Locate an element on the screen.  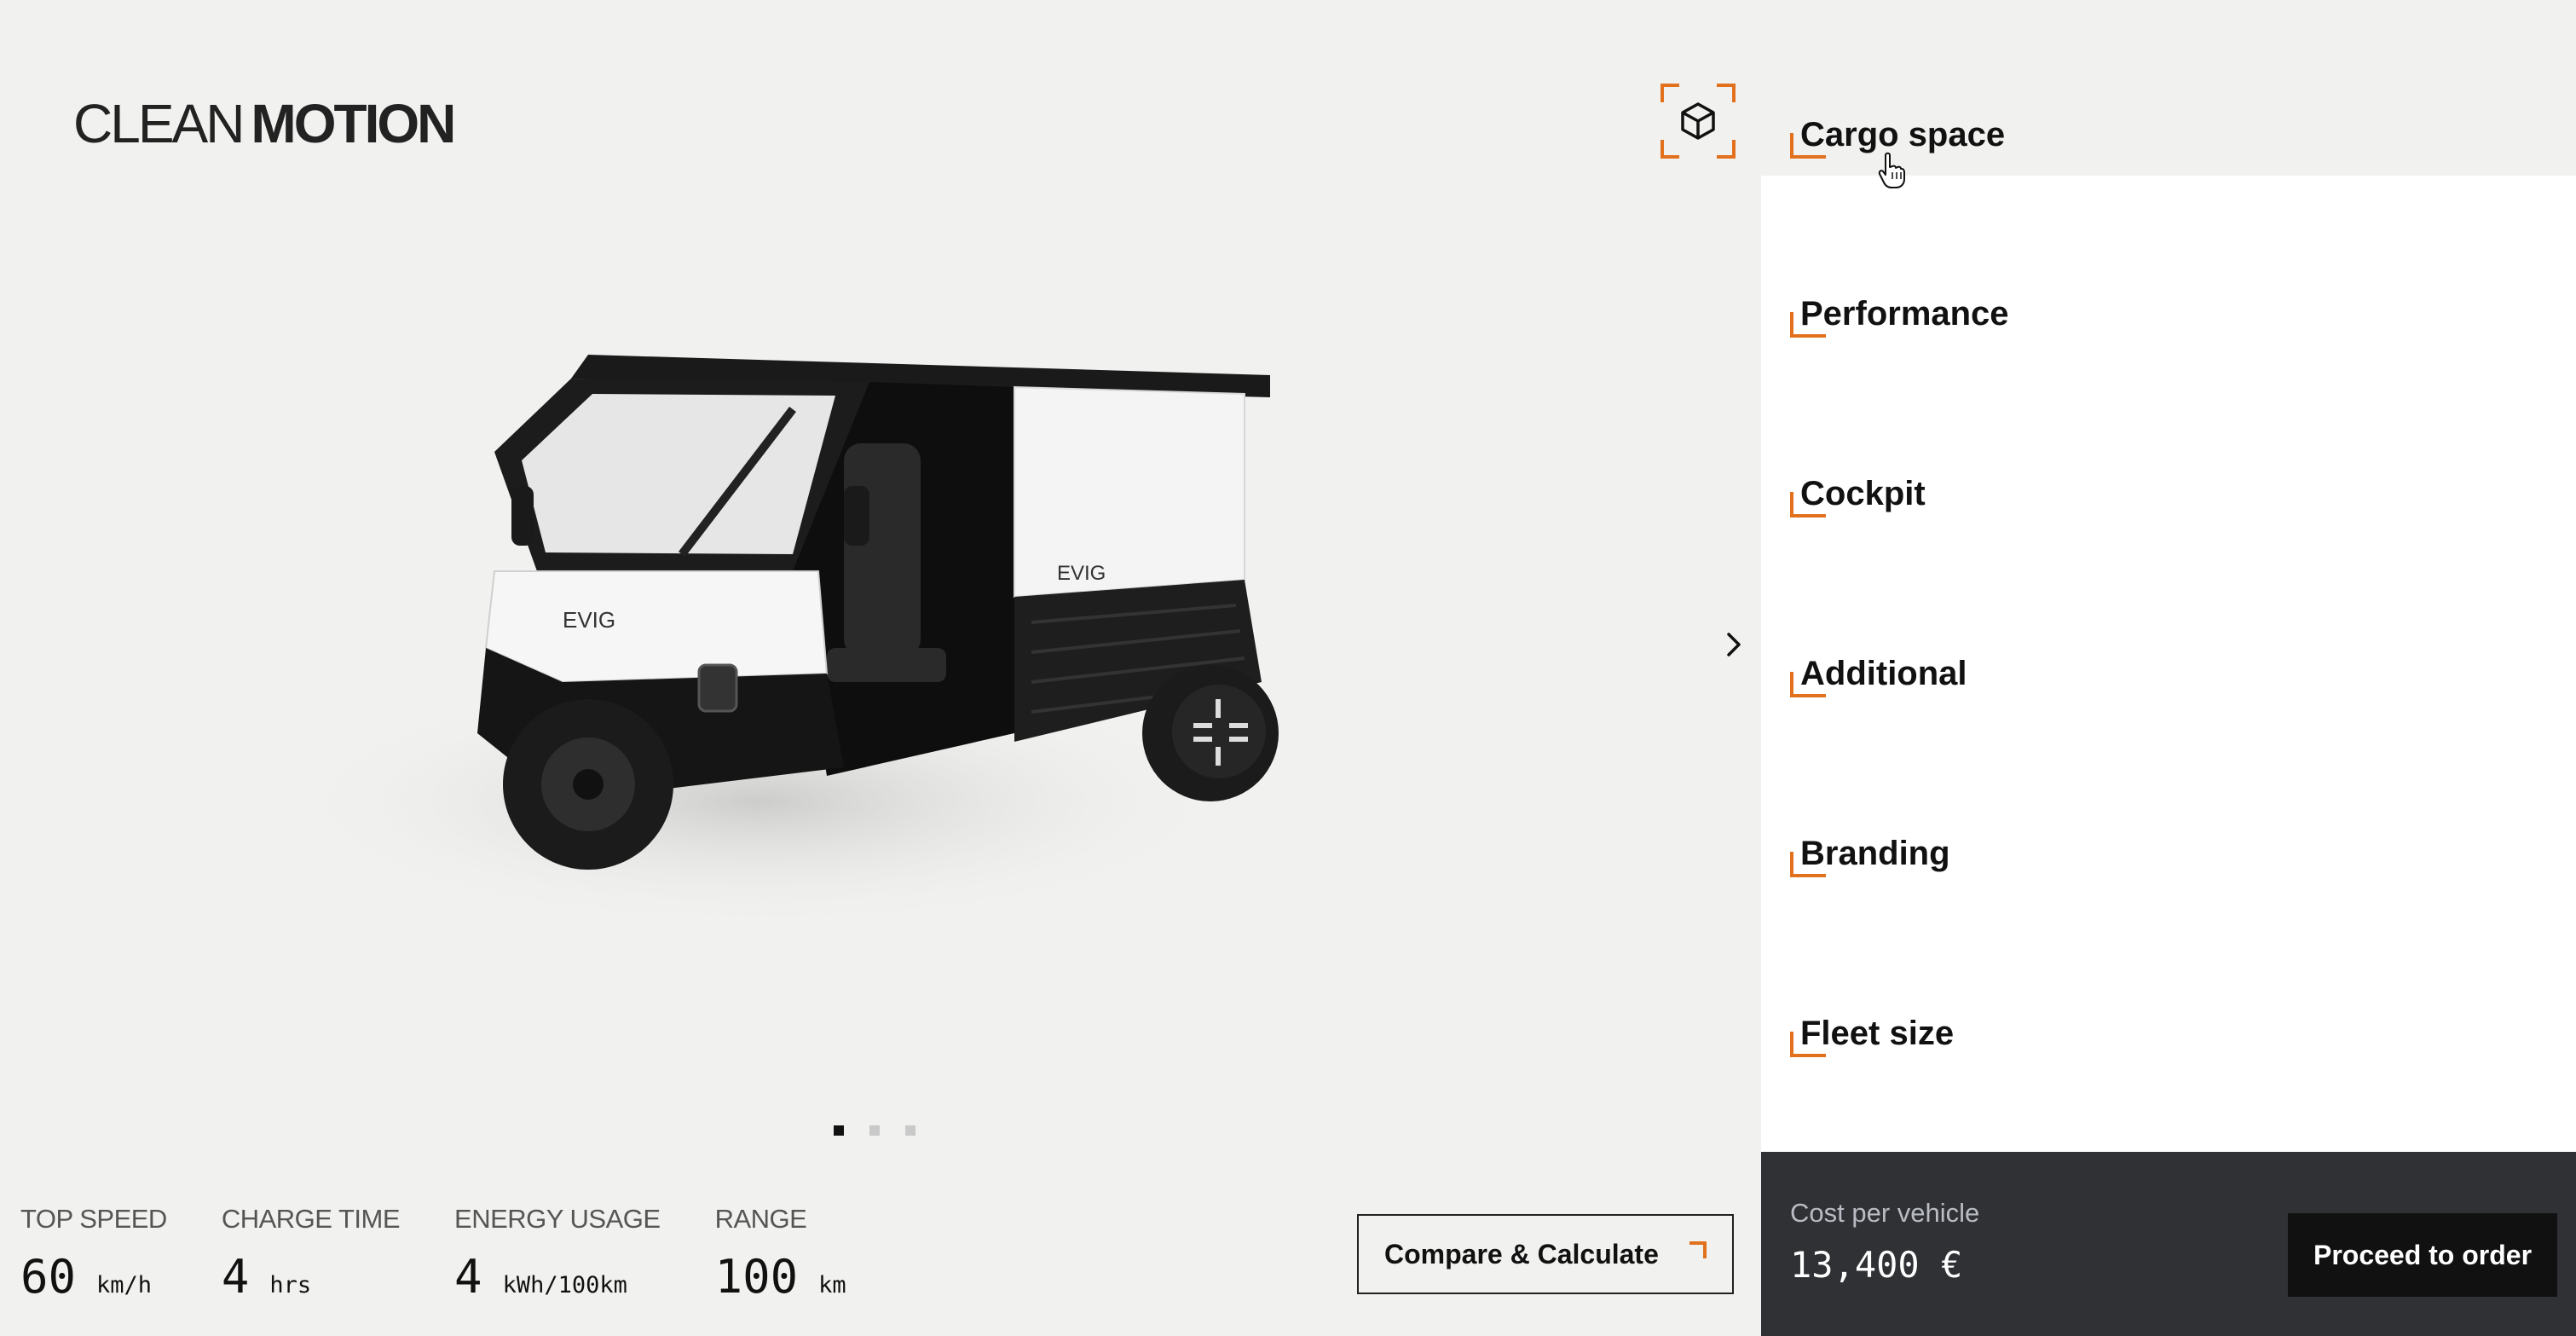
chevron-right-icon is located at coordinates (1733, 644).